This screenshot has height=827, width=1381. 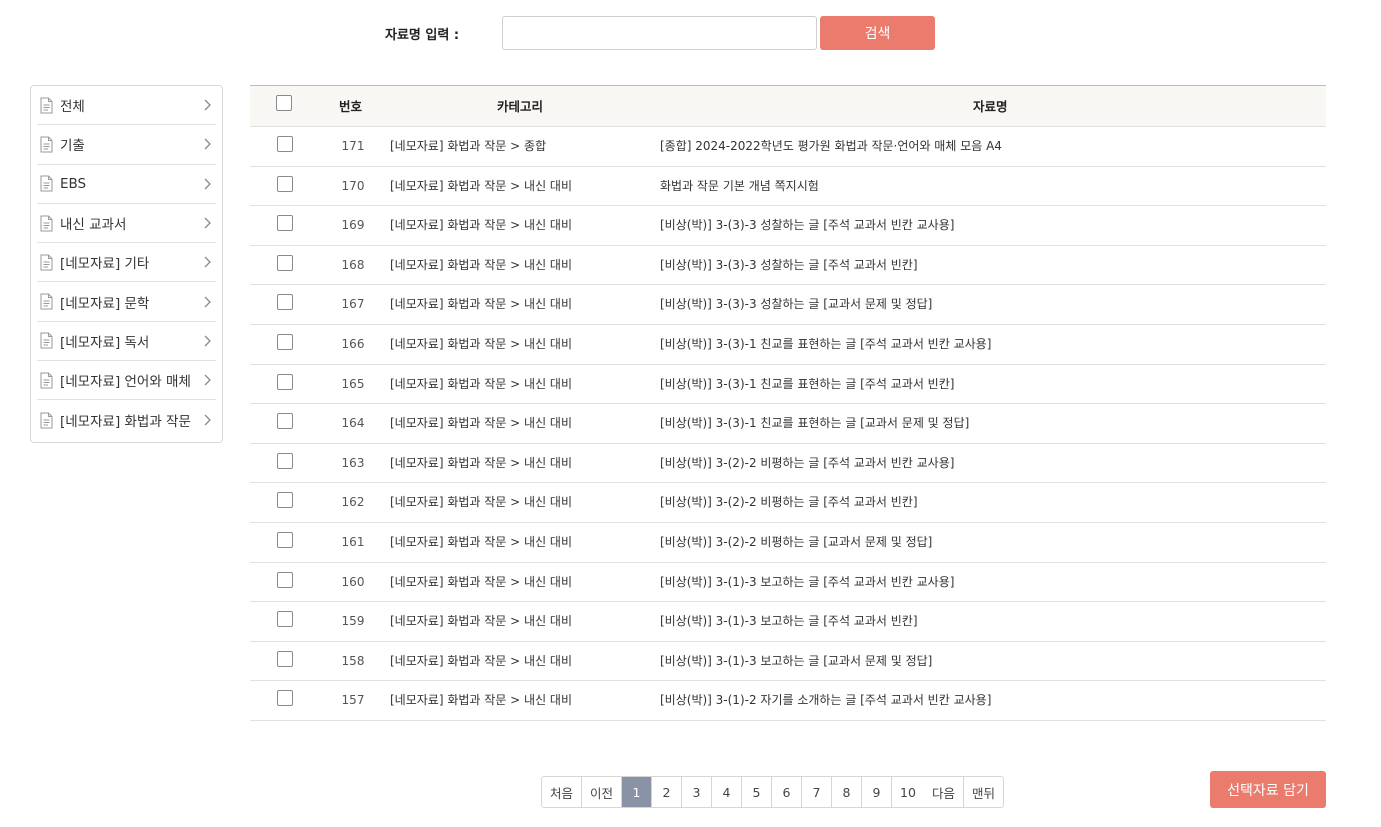 I want to click on row-name-link: [비상(박)] 3-(2)-2 비평하는 글 [주석 교과서 빈칸 교사용], so click(x=807, y=464).